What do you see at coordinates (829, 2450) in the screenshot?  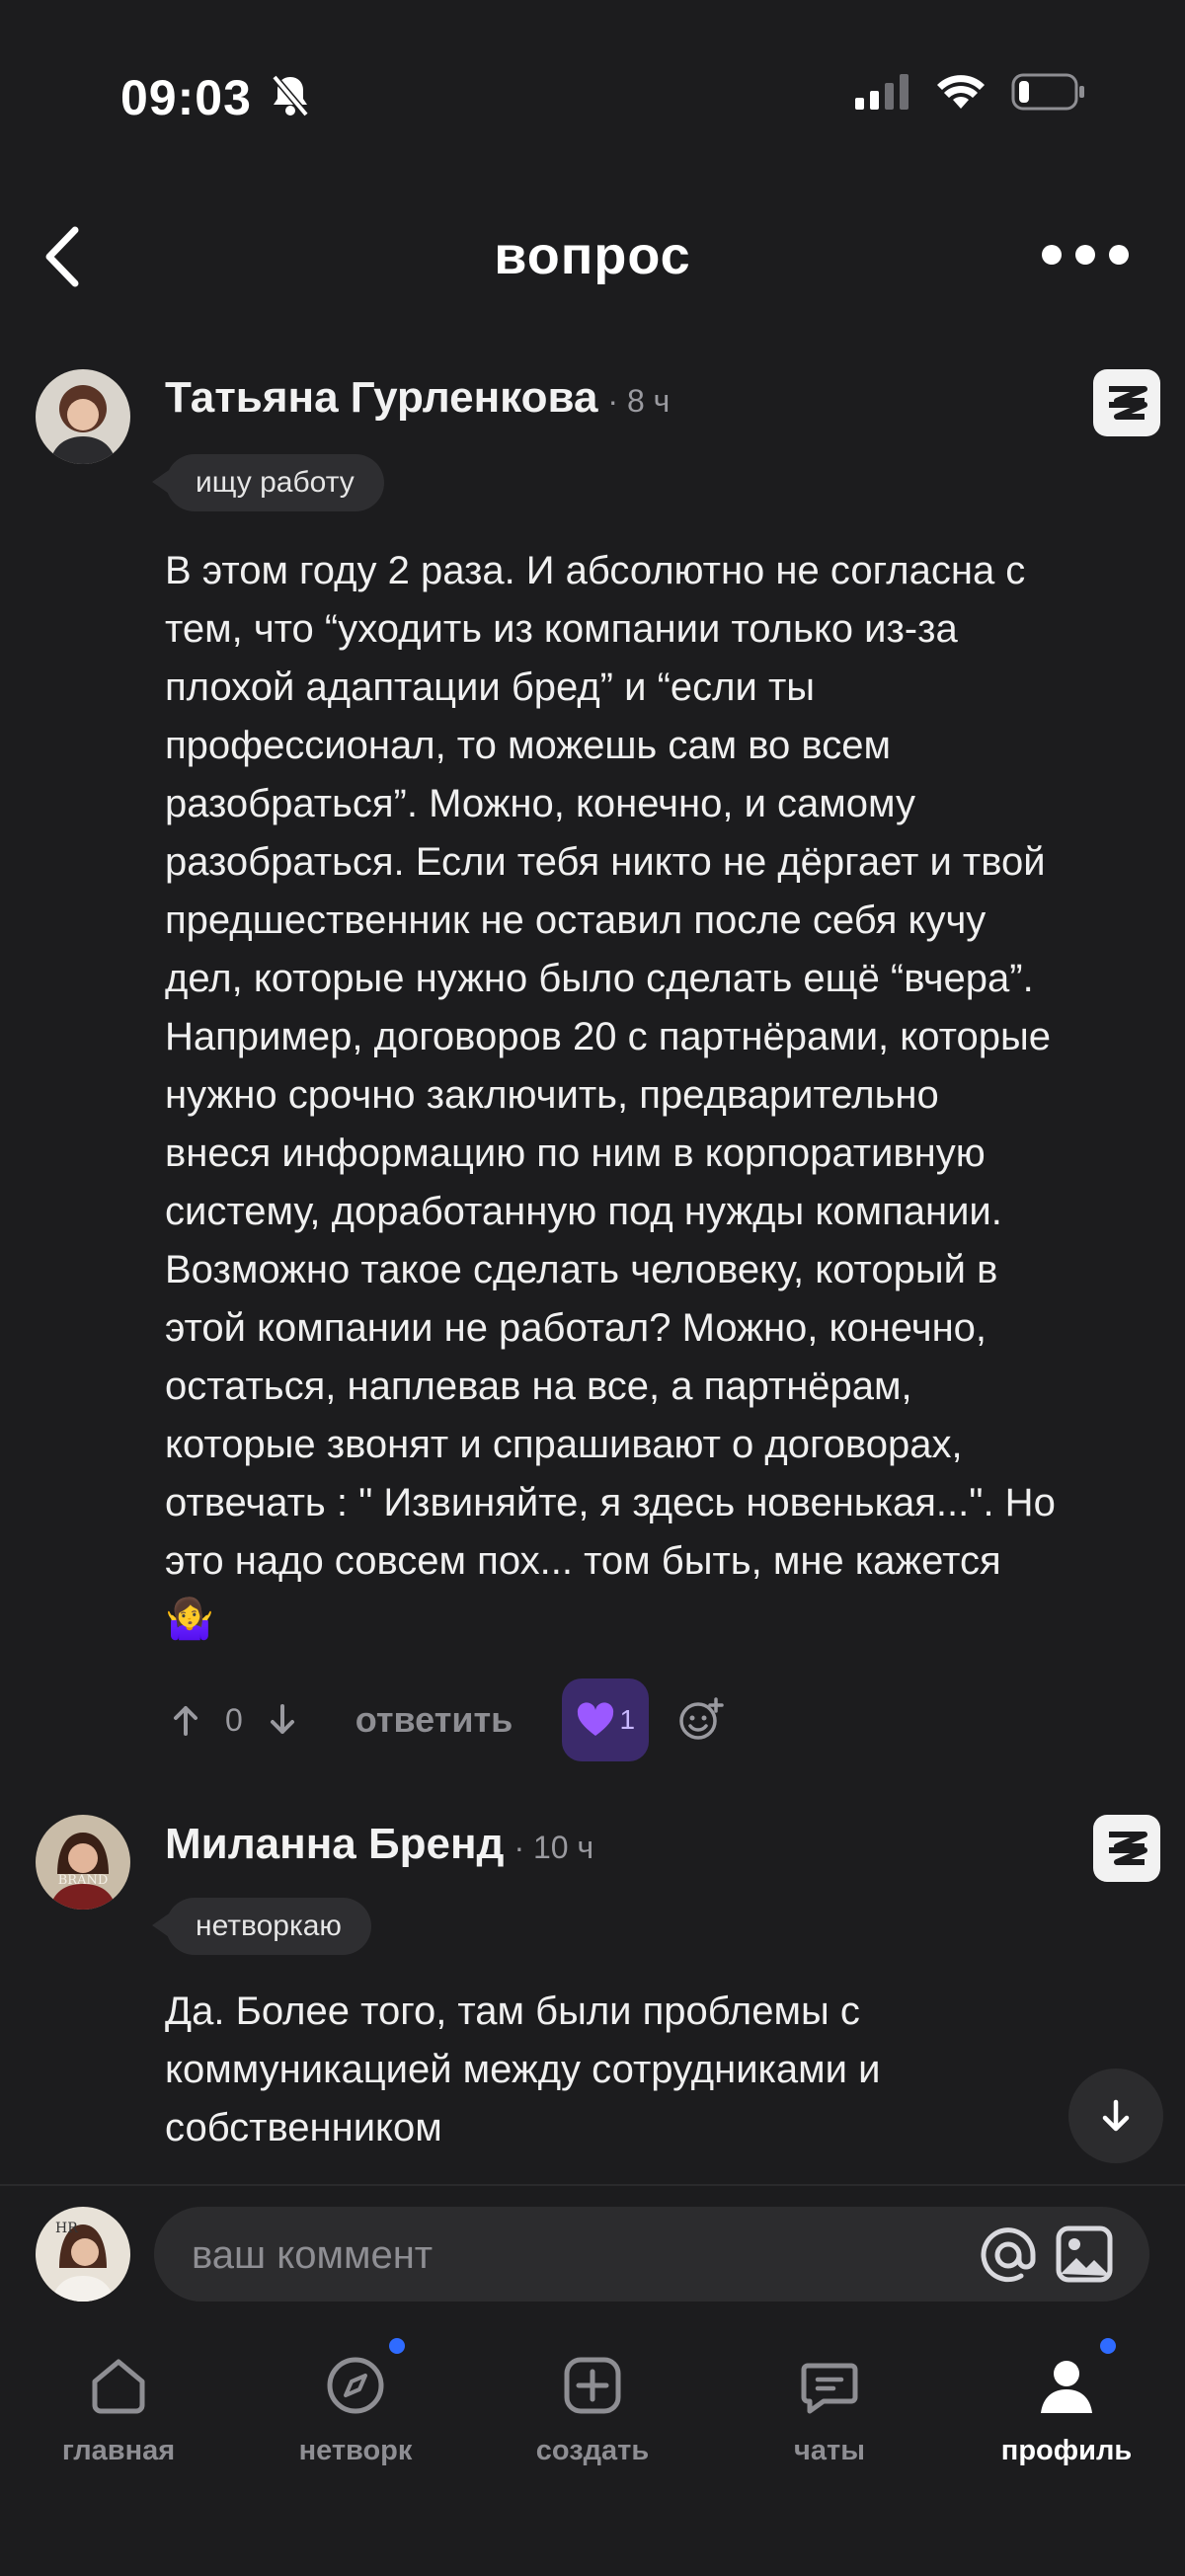 I see `nav-label: чаты` at bounding box center [829, 2450].